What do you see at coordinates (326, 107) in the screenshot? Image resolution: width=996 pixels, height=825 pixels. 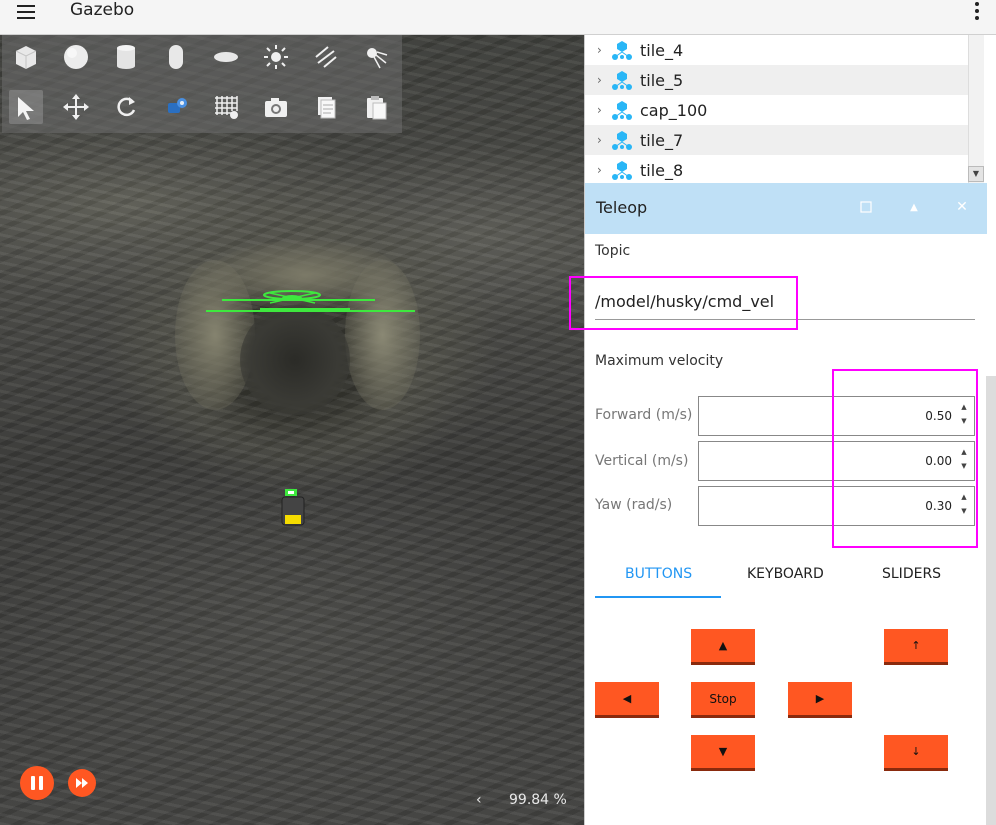 I see `copy-icon` at bounding box center [326, 107].